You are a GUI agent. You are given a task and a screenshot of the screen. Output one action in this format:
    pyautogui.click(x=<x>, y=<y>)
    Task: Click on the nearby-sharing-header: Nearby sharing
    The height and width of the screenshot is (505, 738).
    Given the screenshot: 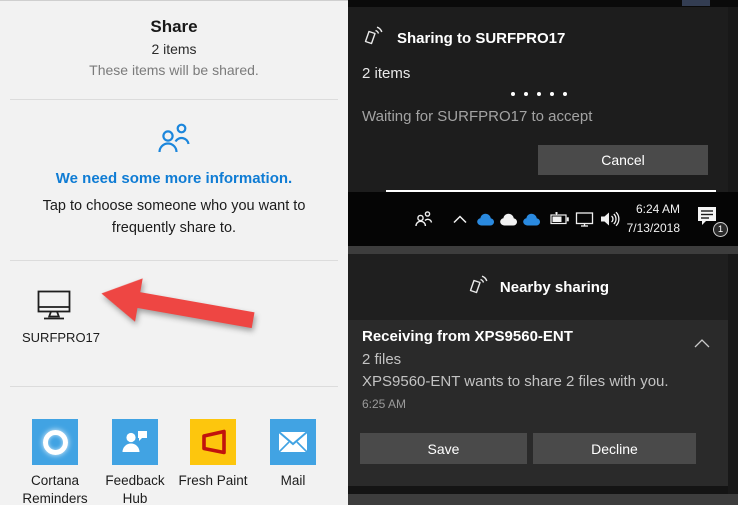 What is the action you would take?
    pyautogui.click(x=538, y=287)
    